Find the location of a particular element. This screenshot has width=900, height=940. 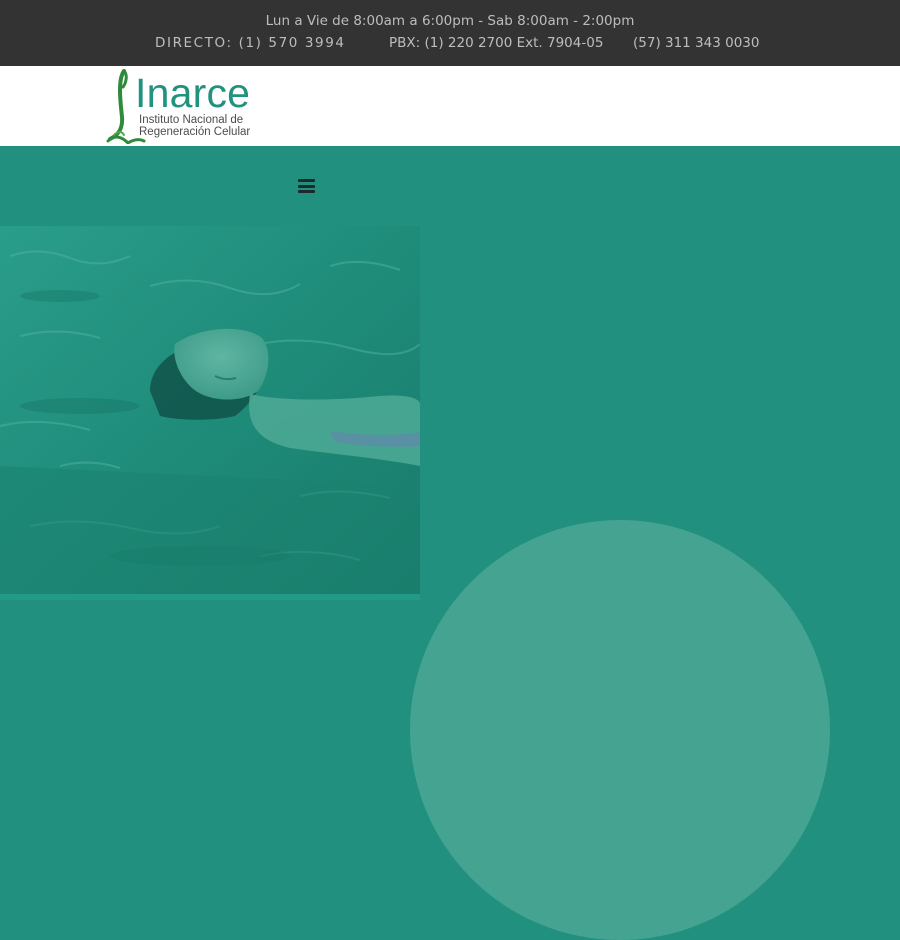

pbx-phone: PBX: (1) 220 2700 Ext. 7904-05 is located at coordinates (496, 43).